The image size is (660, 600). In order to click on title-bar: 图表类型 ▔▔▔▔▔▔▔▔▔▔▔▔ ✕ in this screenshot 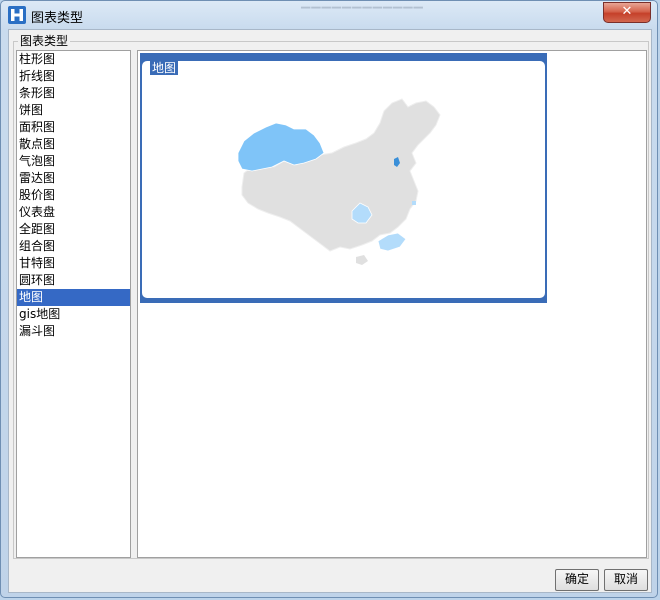, I will do `click(329, 15)`.